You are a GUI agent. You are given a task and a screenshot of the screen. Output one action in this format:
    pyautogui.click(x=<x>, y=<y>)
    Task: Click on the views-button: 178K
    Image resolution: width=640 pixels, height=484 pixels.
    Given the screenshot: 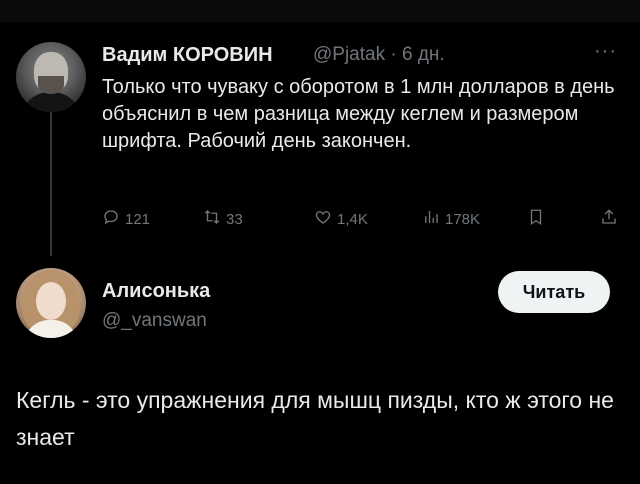 What is the action you would take?
    pyautogui.click(x=451, y=219)
    